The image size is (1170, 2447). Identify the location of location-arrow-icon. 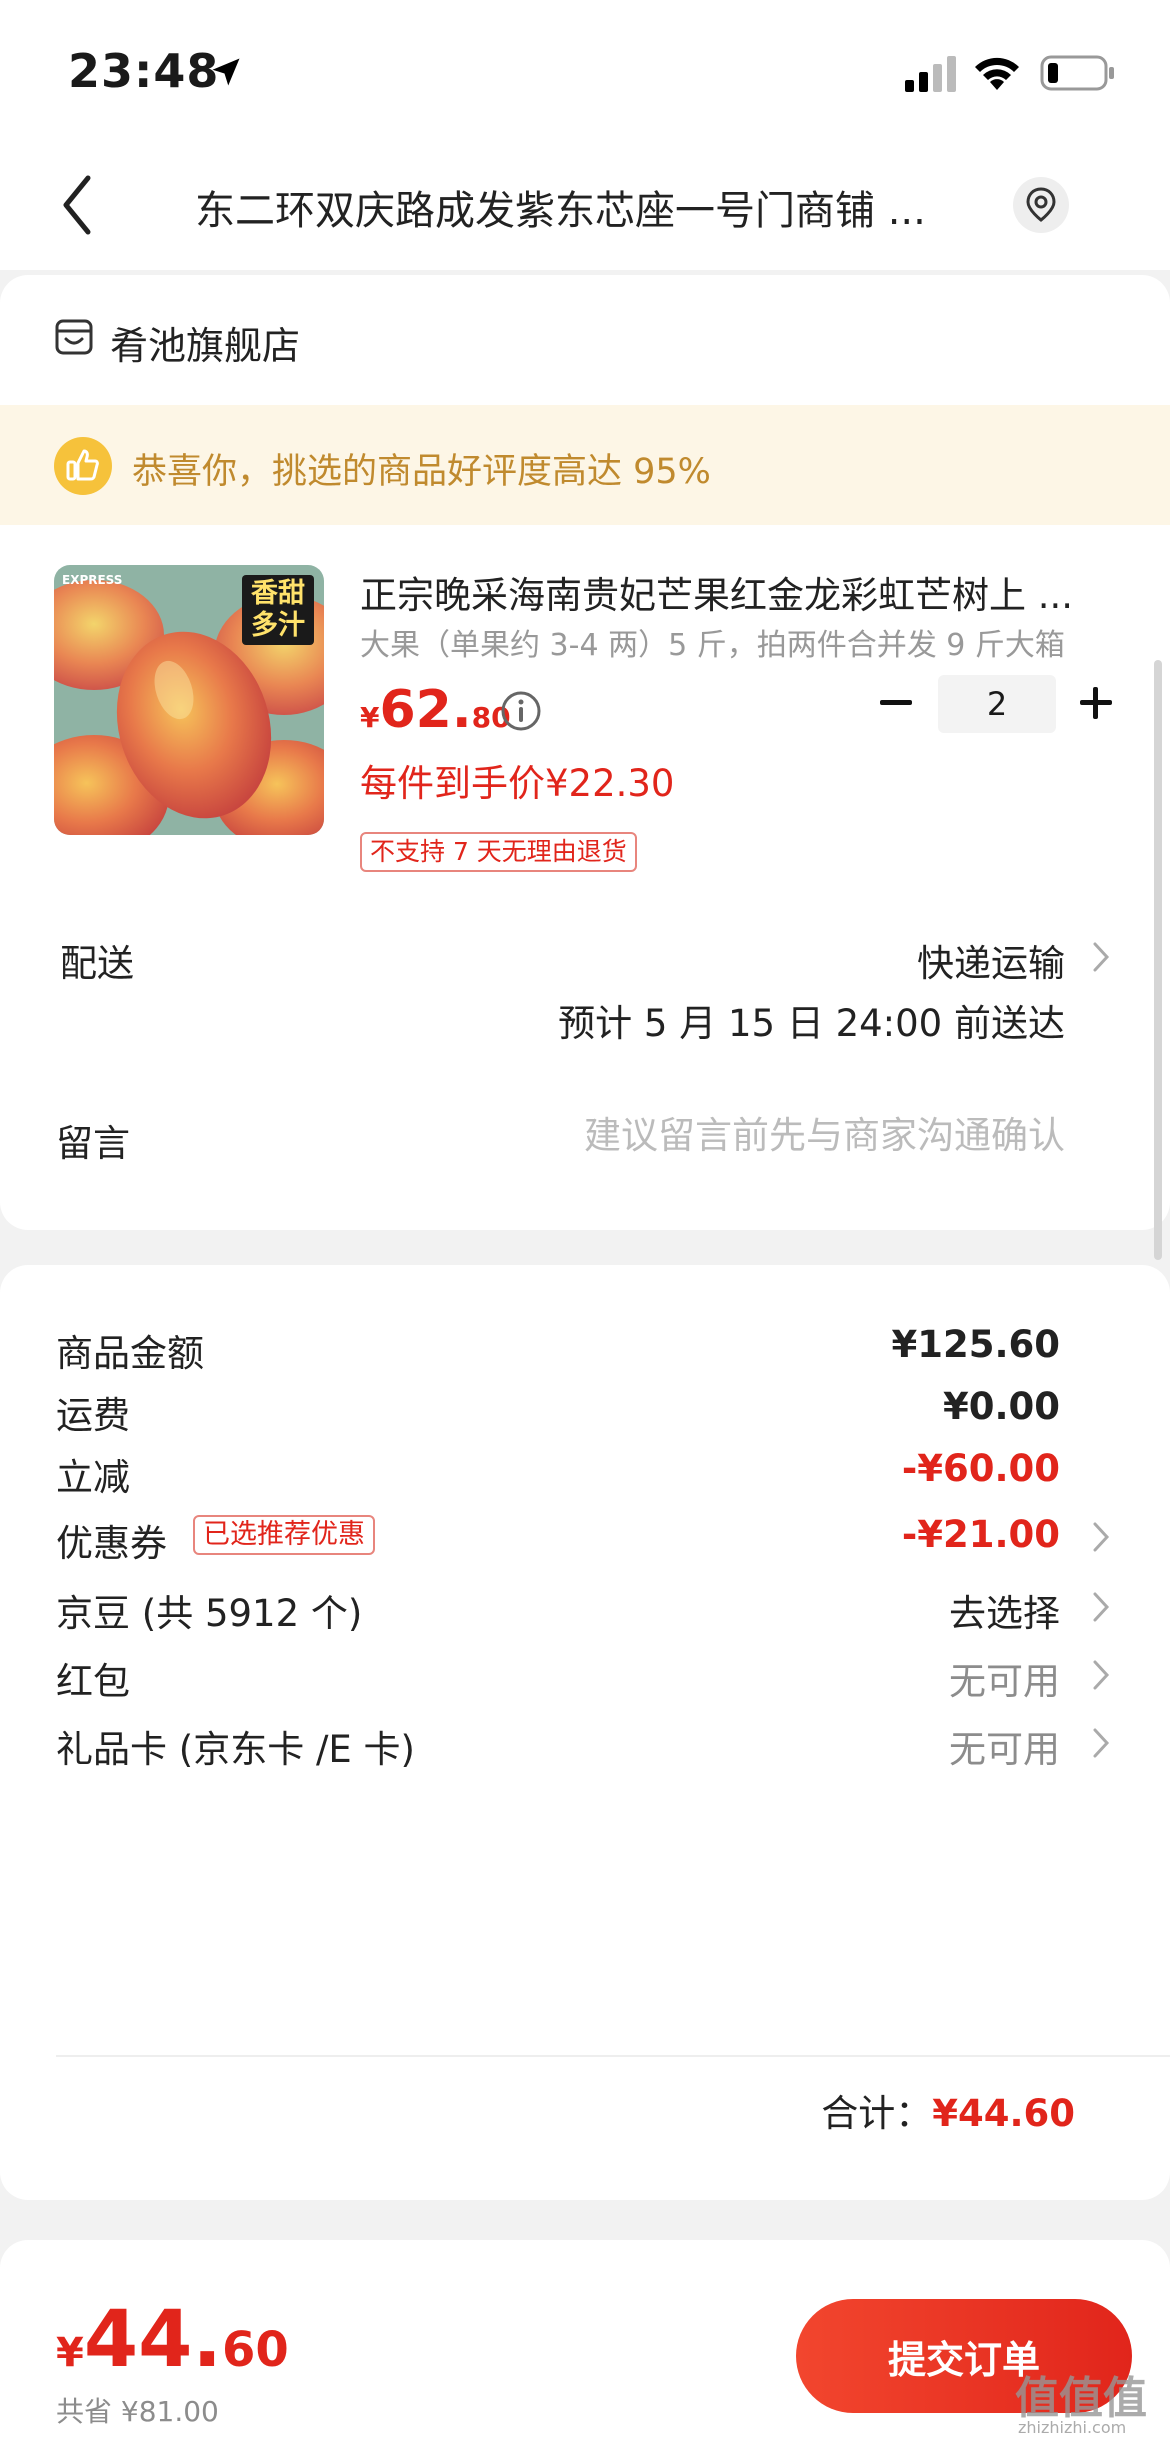
(226, 72).